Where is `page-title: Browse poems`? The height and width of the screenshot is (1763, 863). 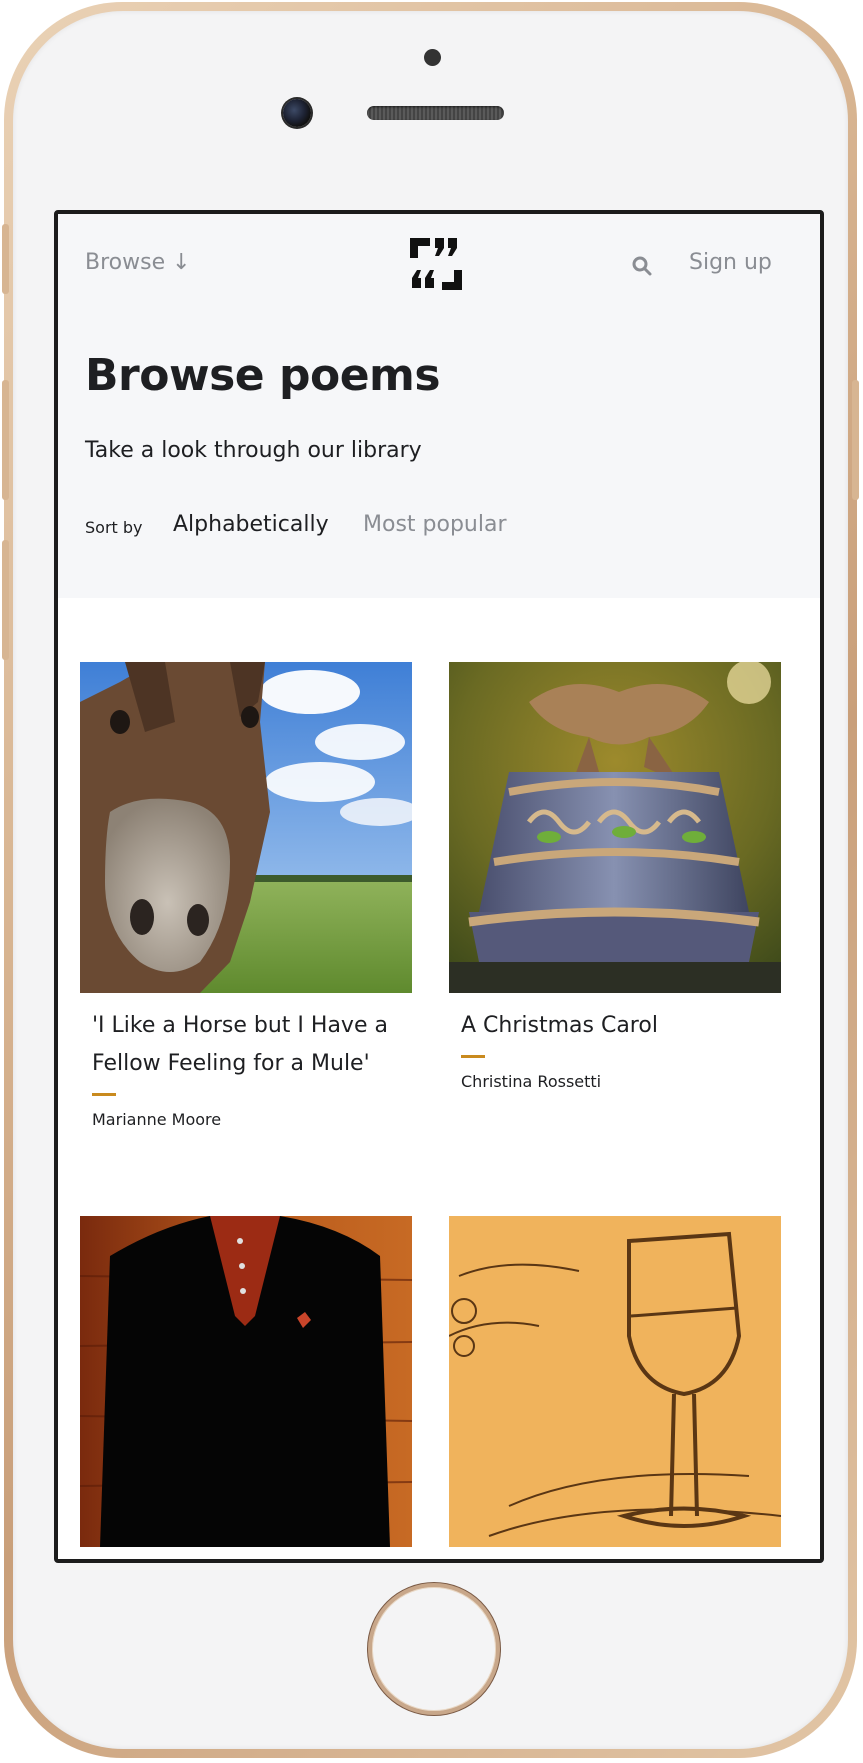 page-title: Browse poems is located at coordinates (263, 375).